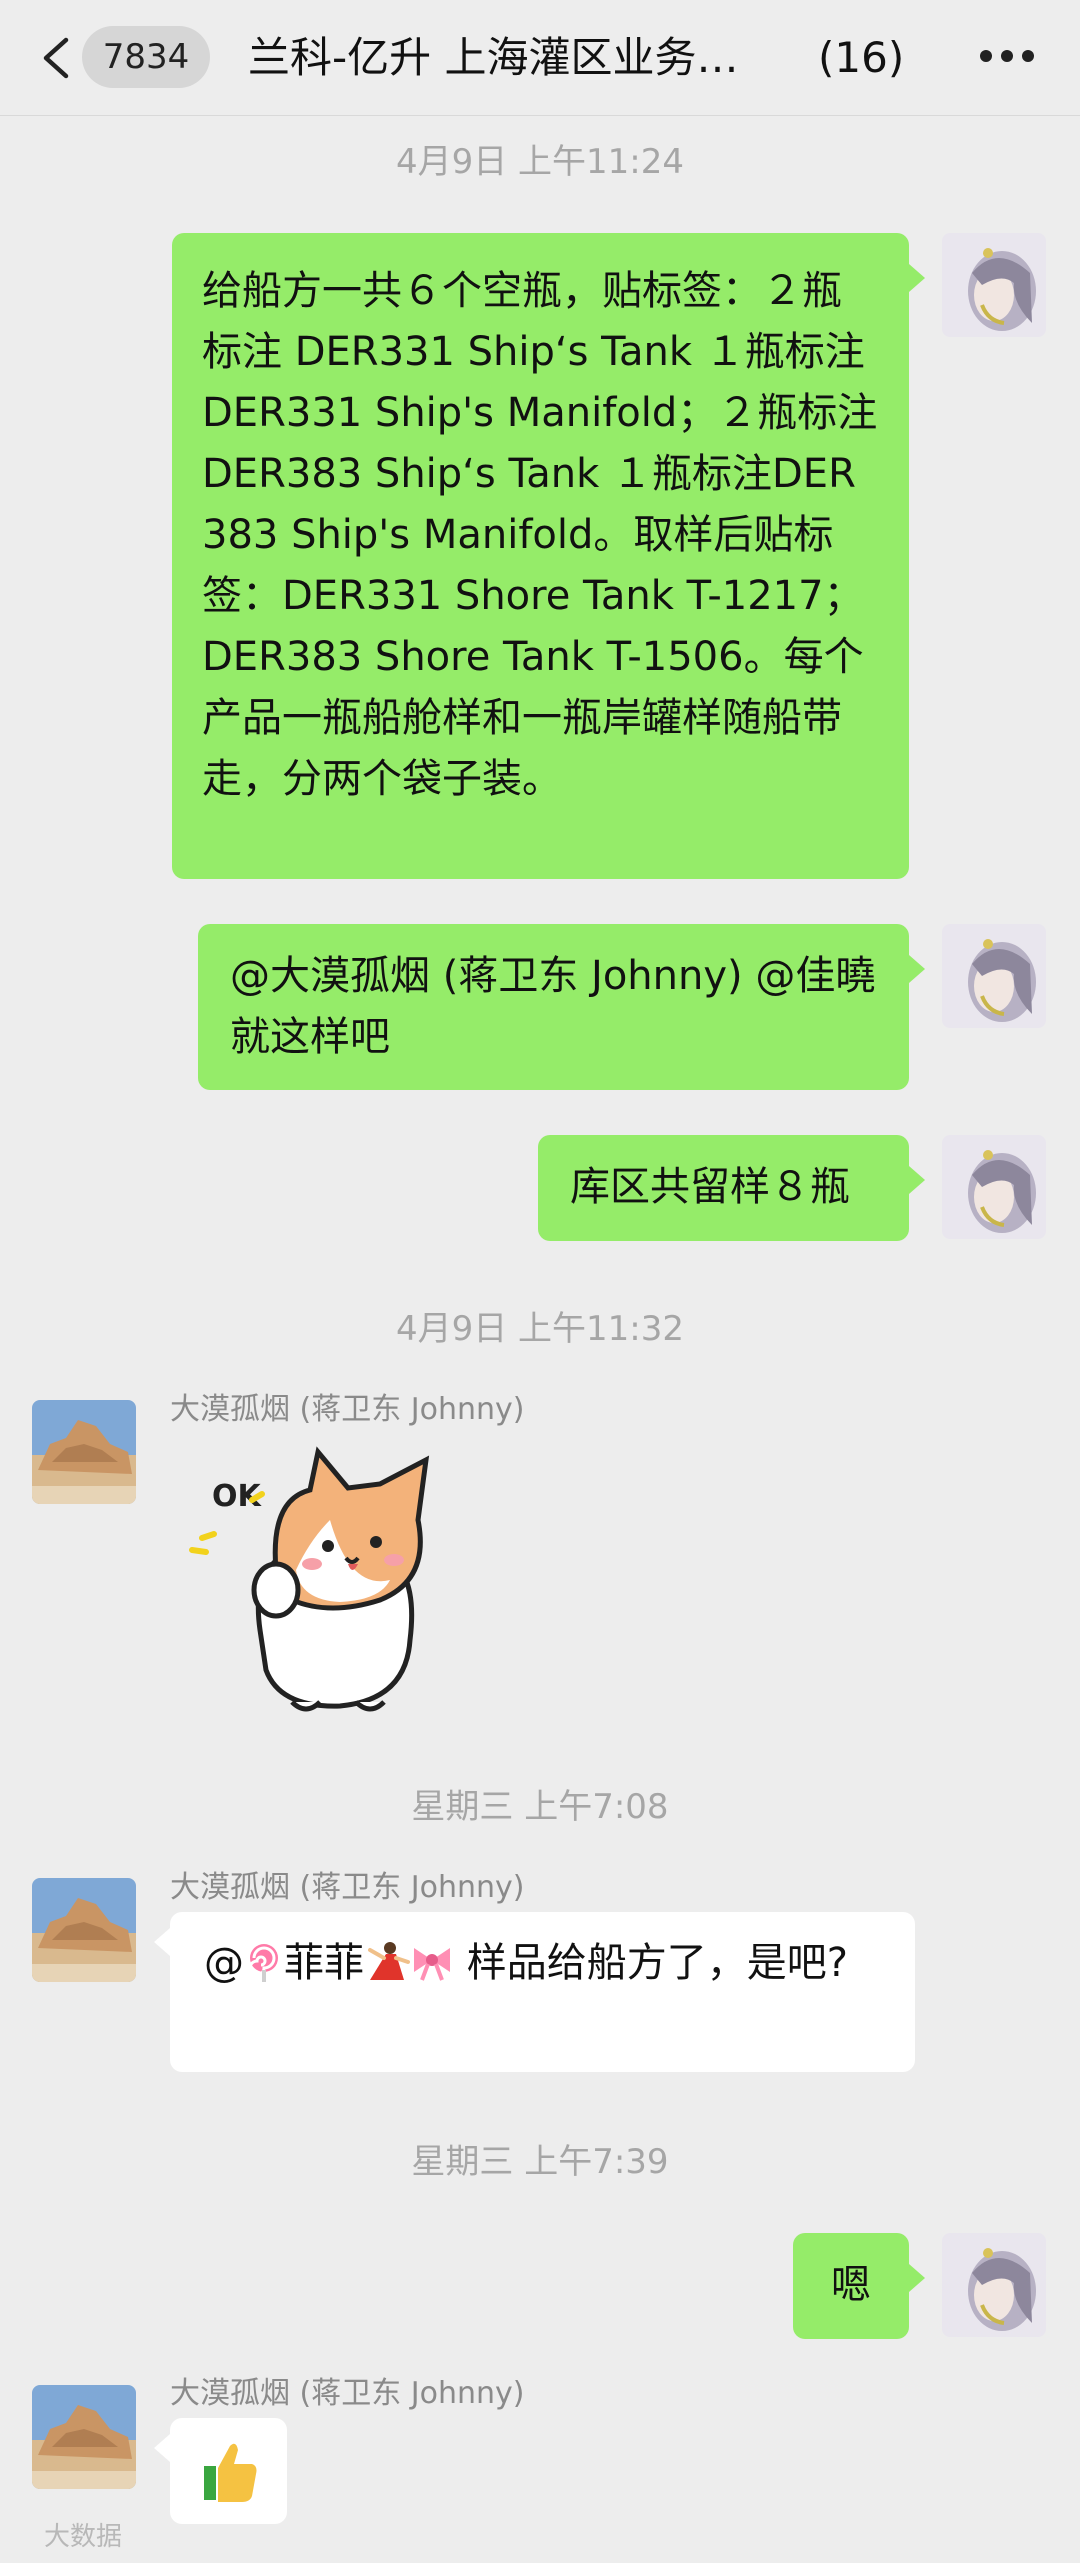 This screenshot has height=2563, width=1080. I want to click on message-text: 库区共留样８瓶, so click(710, 1187).